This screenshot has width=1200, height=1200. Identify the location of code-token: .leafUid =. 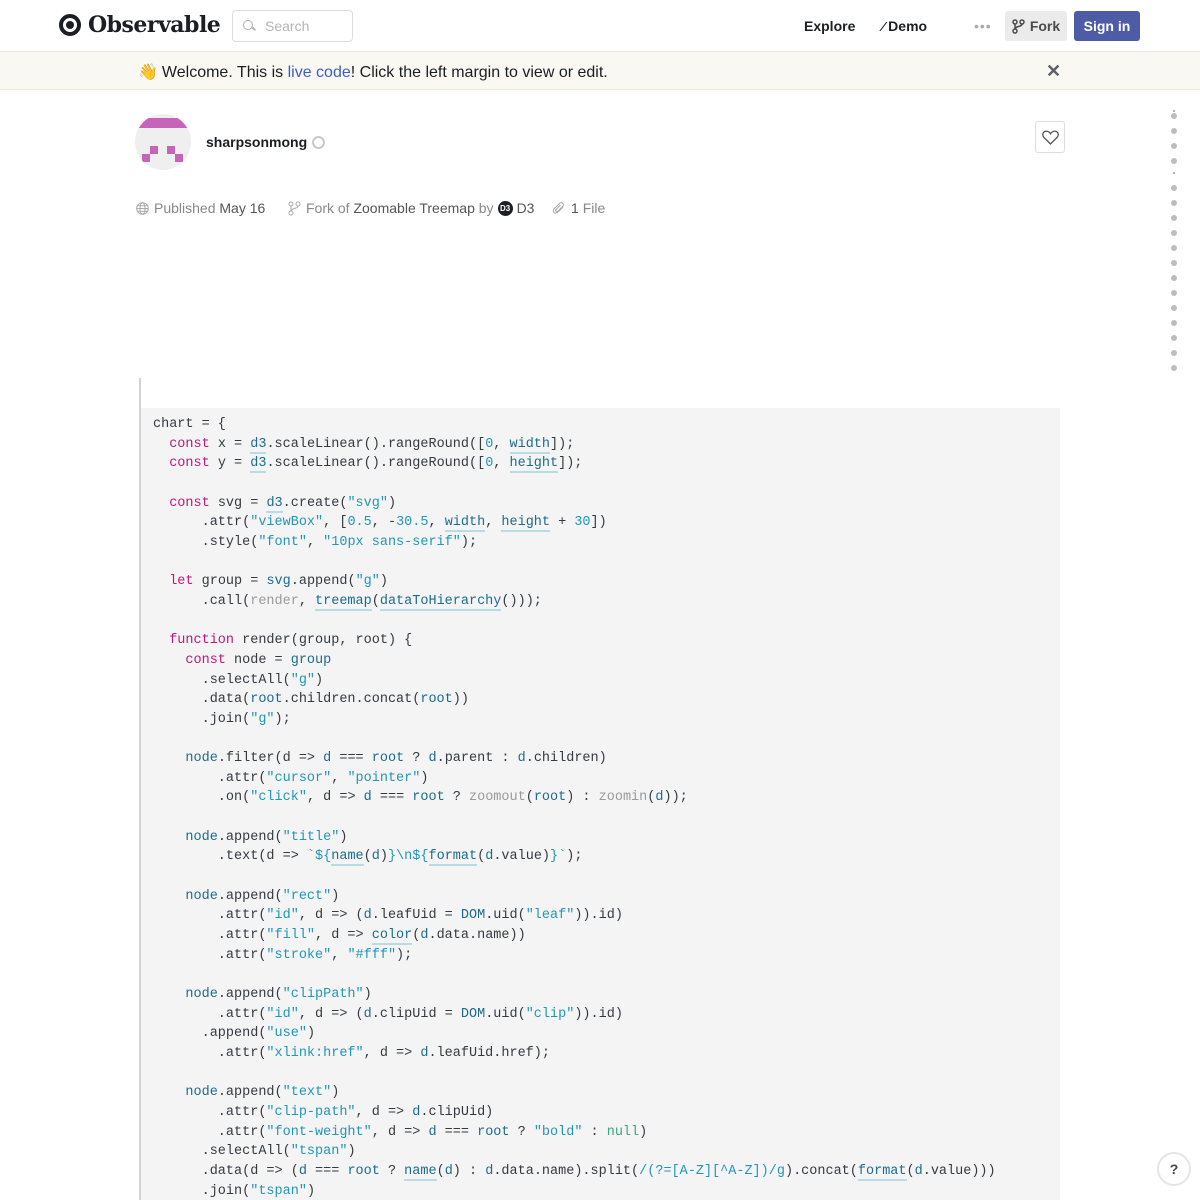
(416, 916).